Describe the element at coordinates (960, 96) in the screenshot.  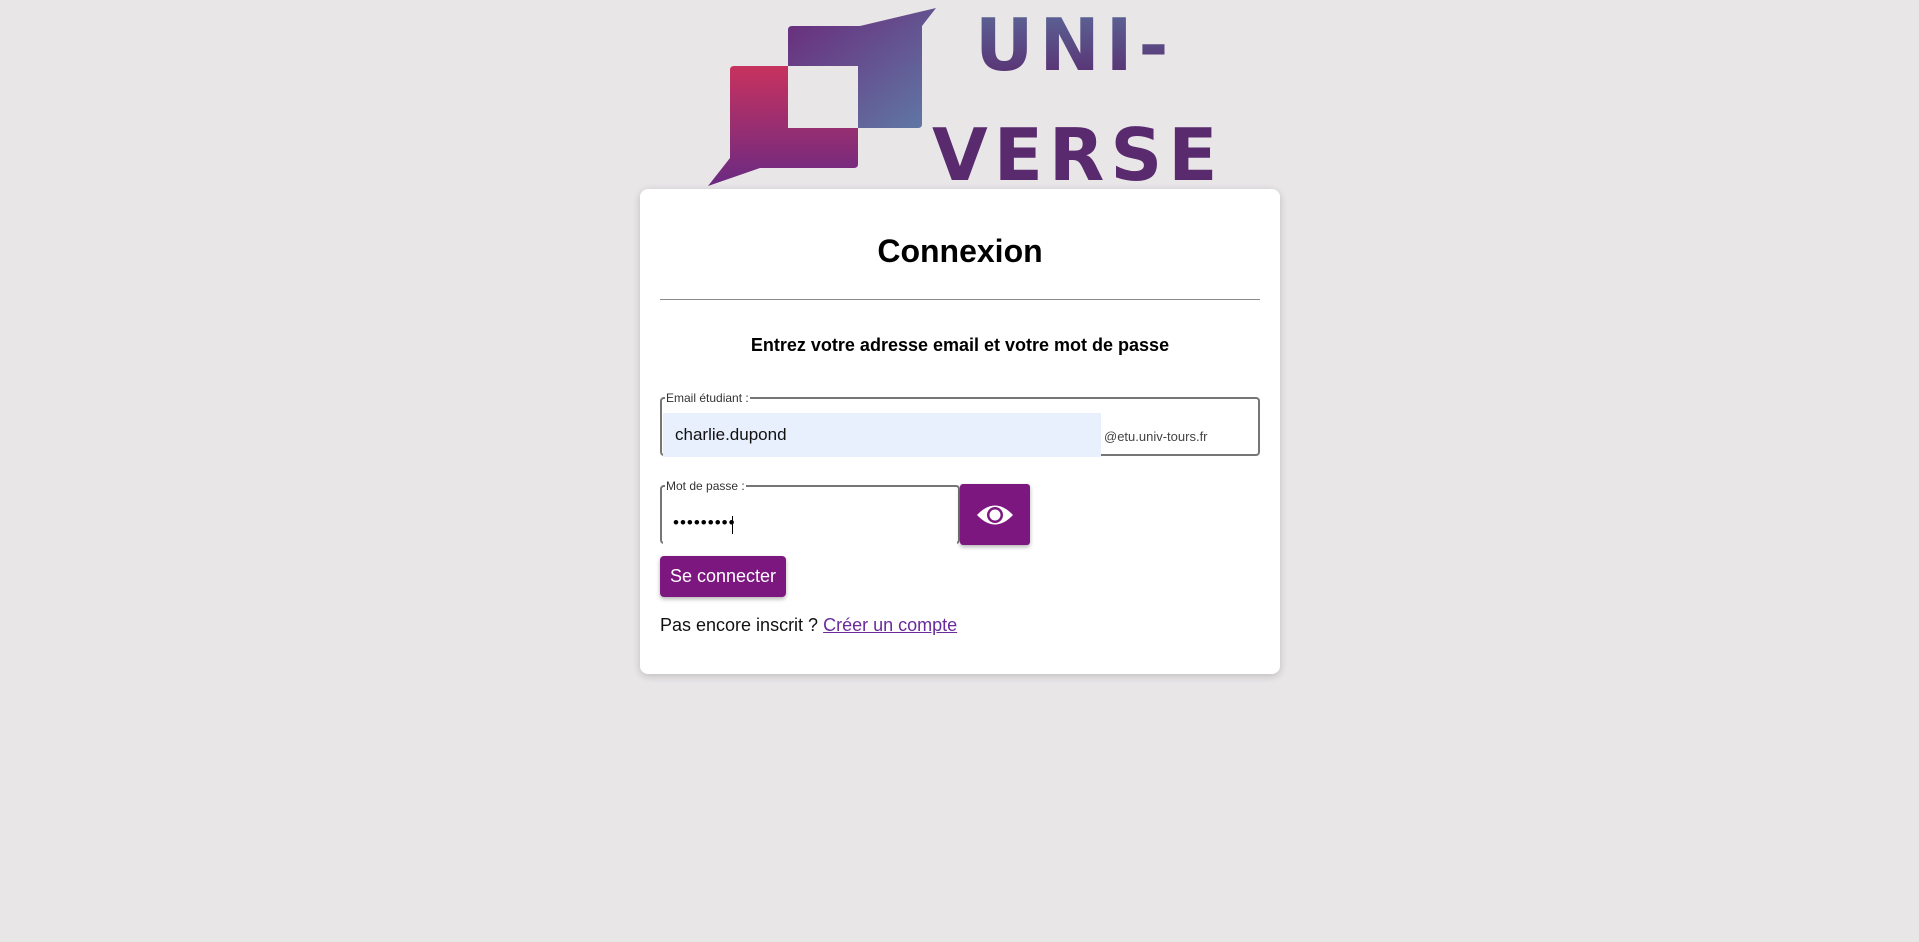
I see `logo: UNI- VERSE` at that location.